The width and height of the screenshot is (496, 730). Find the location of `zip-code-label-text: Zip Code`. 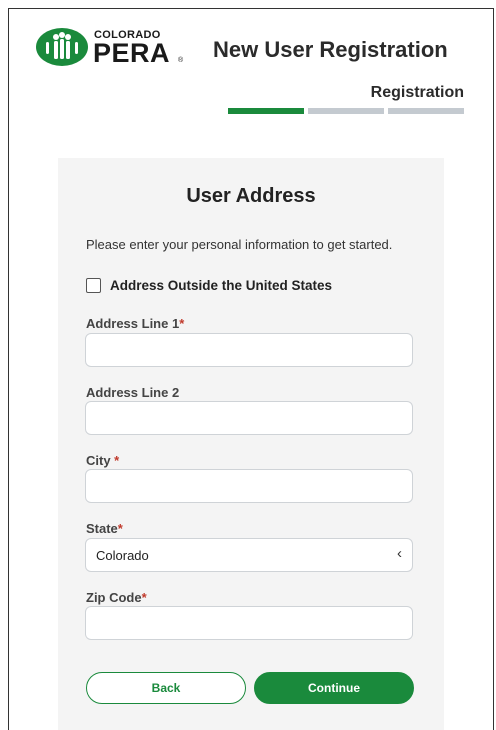

zip-code-label-text: Zip Code is located at coordinates (114, 597).